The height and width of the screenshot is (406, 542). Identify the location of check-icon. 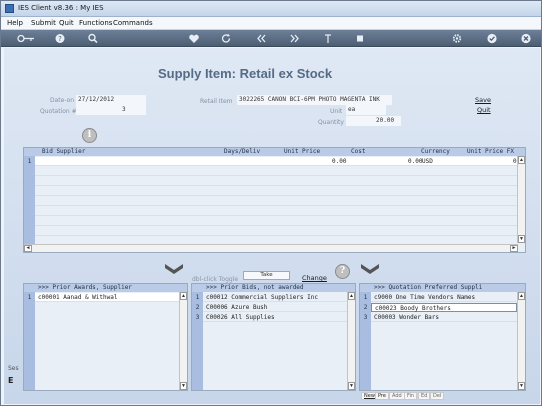
(492, 38).